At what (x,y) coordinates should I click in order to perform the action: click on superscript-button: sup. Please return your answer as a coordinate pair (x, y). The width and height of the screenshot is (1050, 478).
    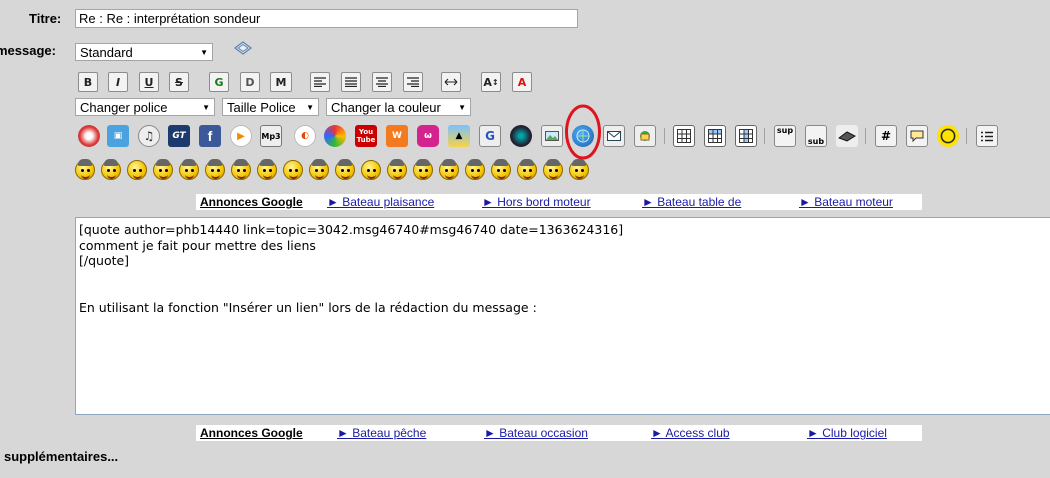
    Looking at the image, I should click on (785, 136).